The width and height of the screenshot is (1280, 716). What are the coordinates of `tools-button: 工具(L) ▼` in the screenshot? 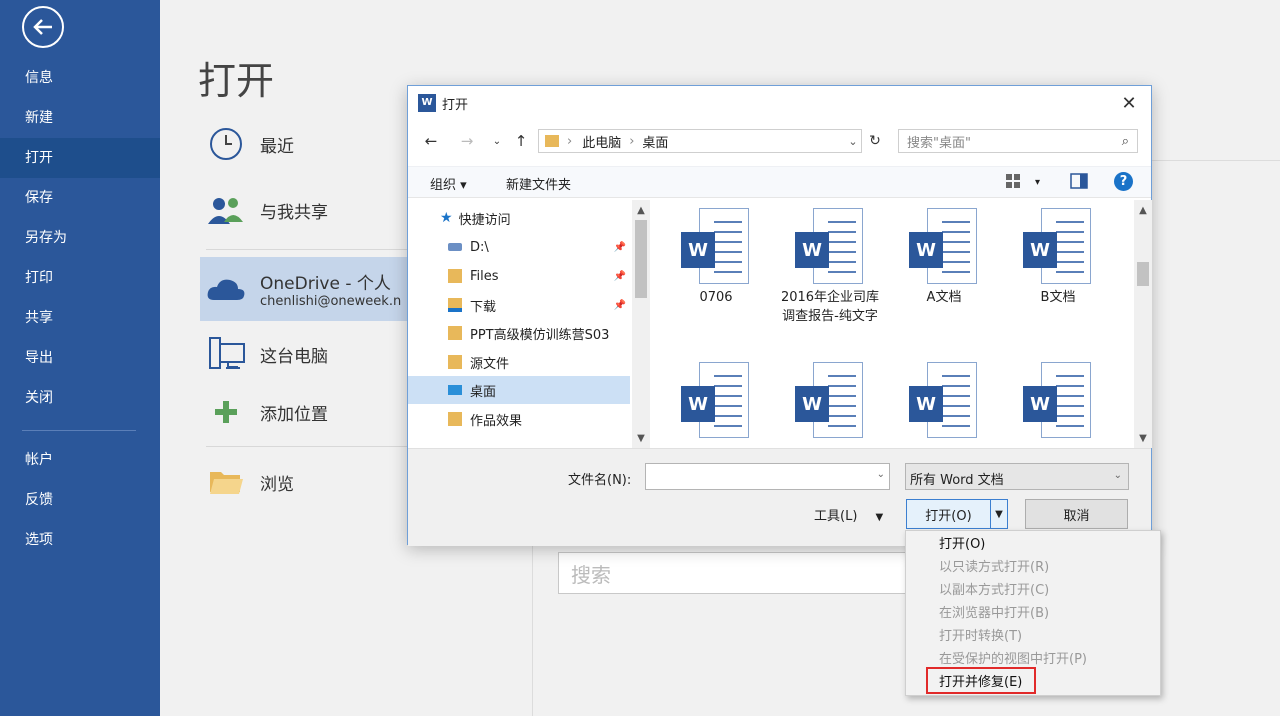 It's located at (848, 514).